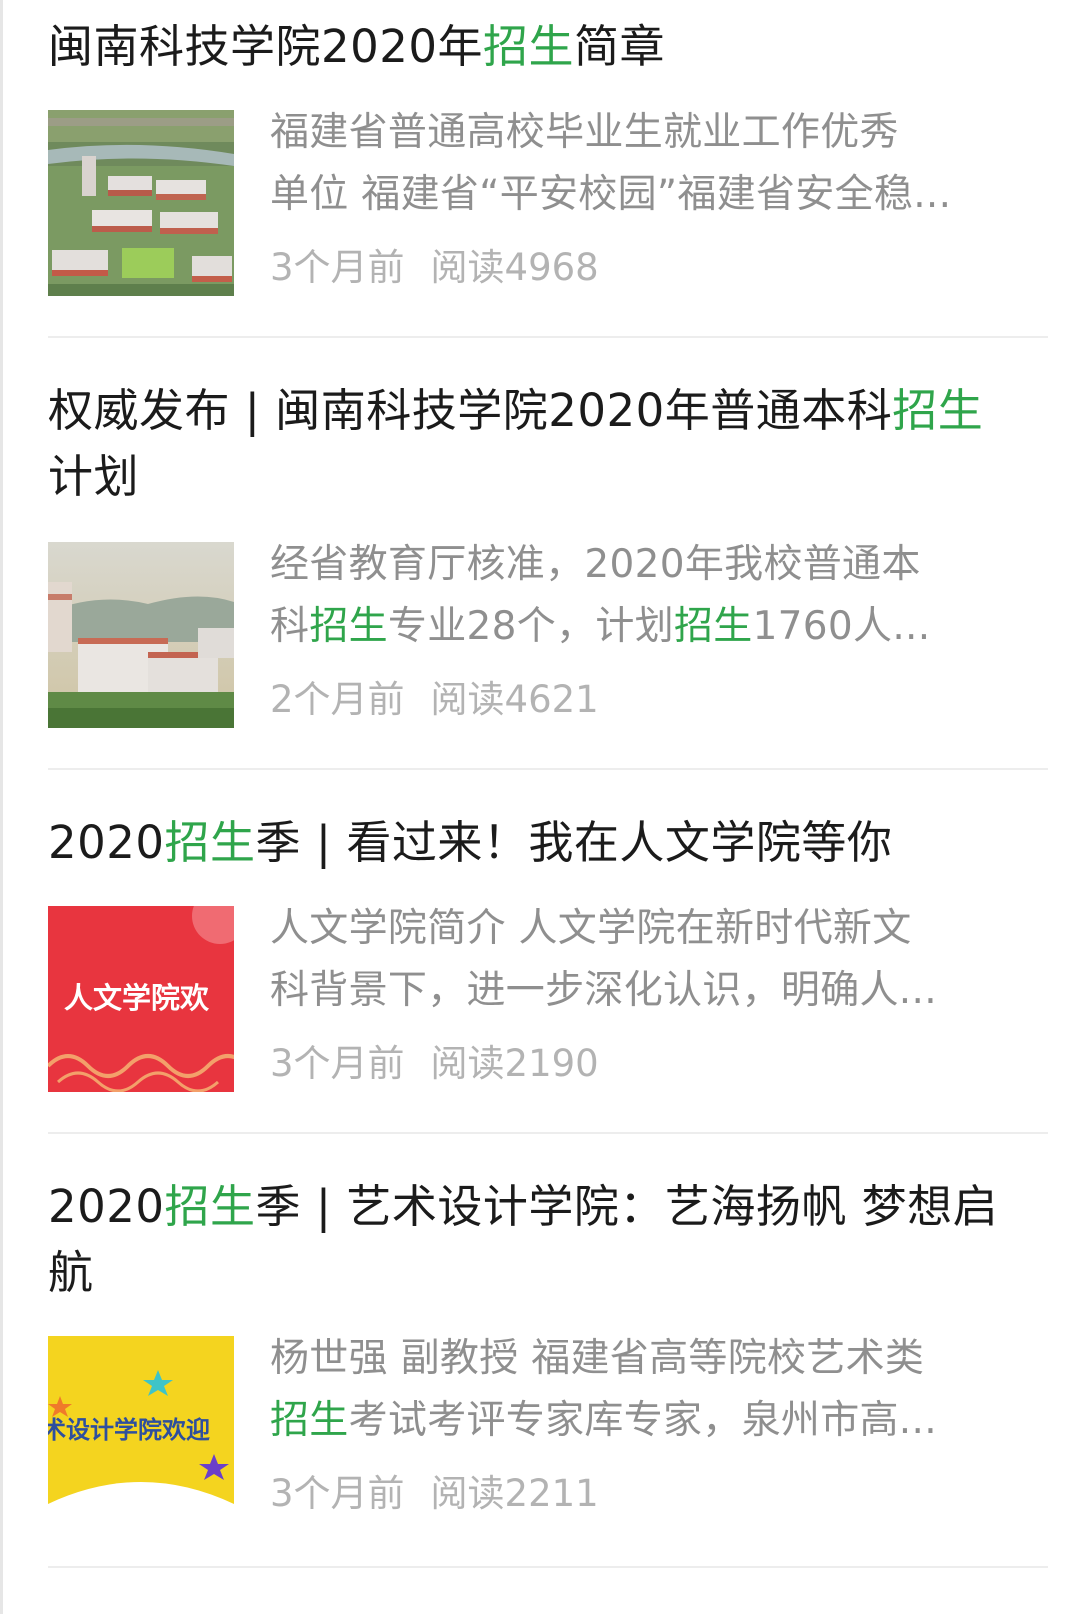 Image resolution: width=1076 pixels, height=1614 pixels. I want to click on summary-line: 经省教育厅核准，2020年我校普通本, so click(637, 565).